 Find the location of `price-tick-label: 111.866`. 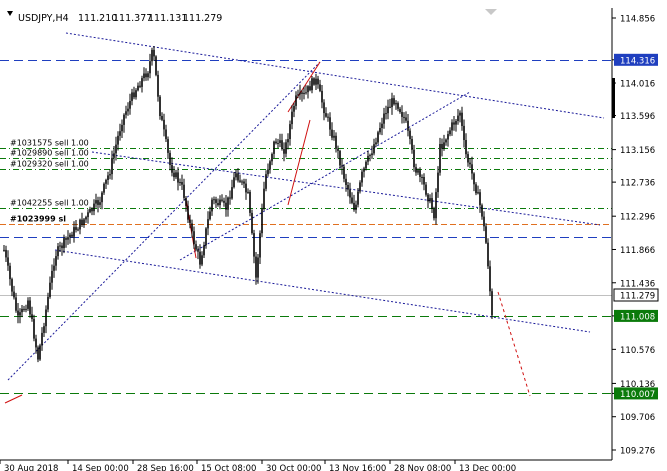

price-tick-label: 111.866 is located at coordinates (637, 251).